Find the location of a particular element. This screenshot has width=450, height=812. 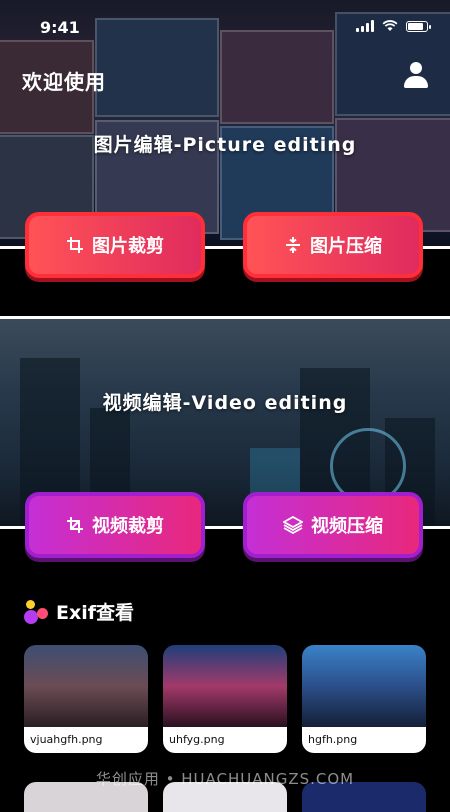

status-time: 9:41 is located at coordinates (60, 27).